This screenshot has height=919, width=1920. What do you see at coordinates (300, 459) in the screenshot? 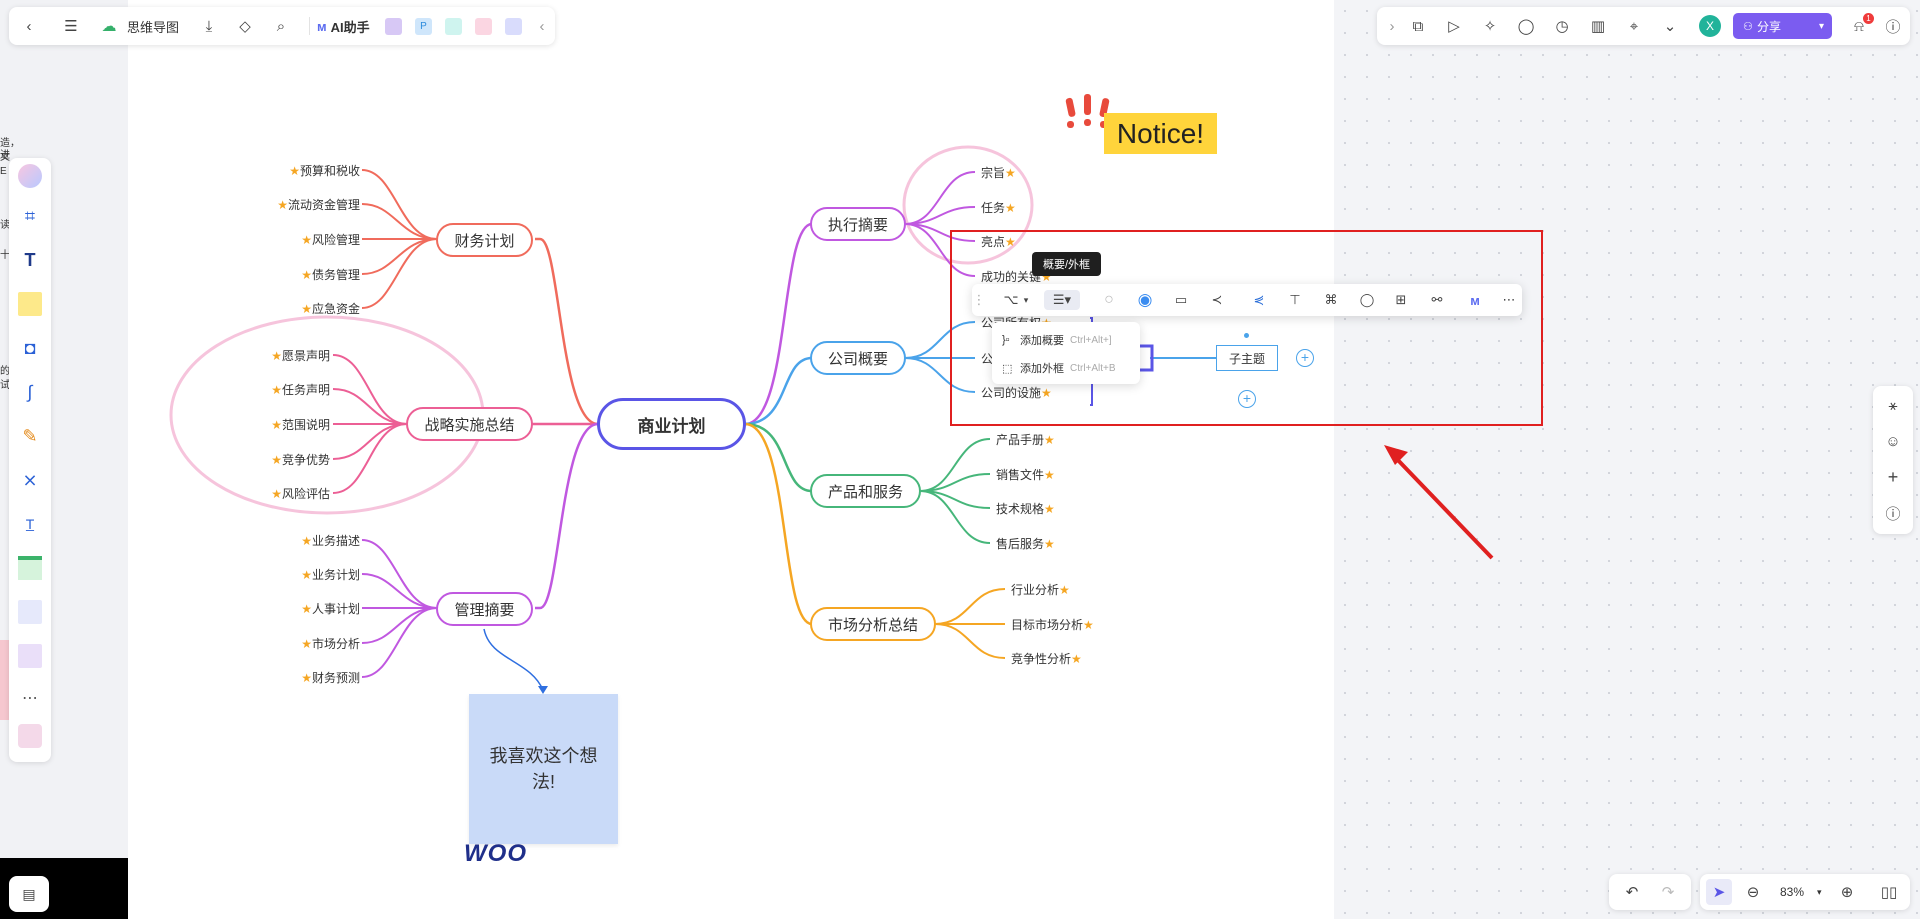
I see `leaf-node: ★竞争优势` at bounding box center [300, 459].